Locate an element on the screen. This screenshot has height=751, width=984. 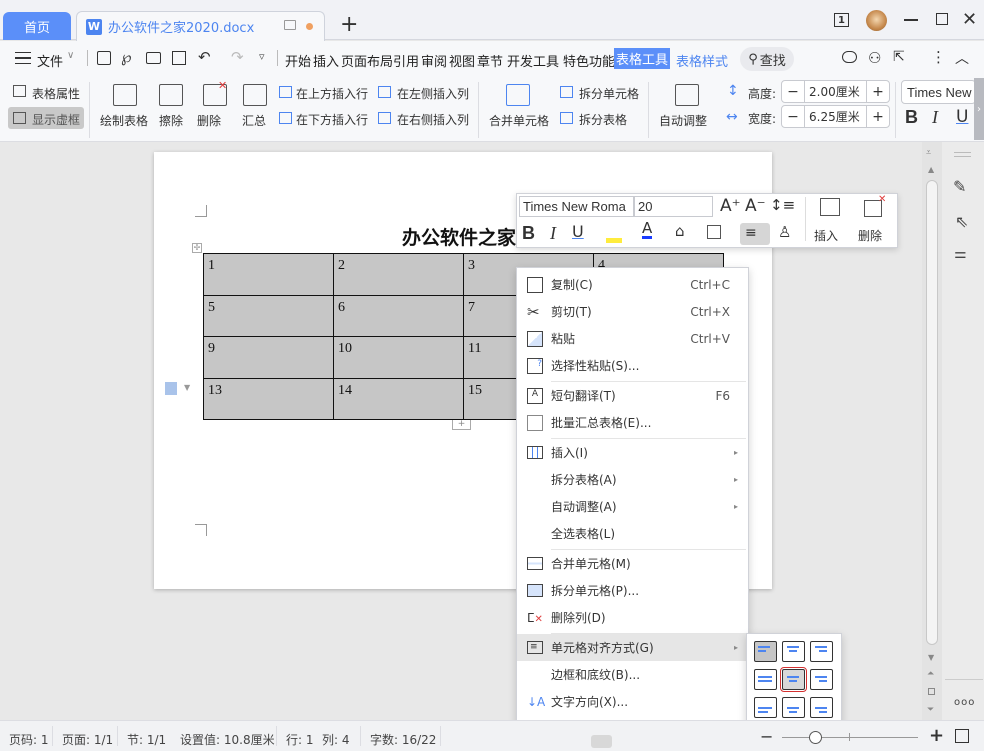
tab-table-tools: 表格工具 is located at coordinates (642, 58).